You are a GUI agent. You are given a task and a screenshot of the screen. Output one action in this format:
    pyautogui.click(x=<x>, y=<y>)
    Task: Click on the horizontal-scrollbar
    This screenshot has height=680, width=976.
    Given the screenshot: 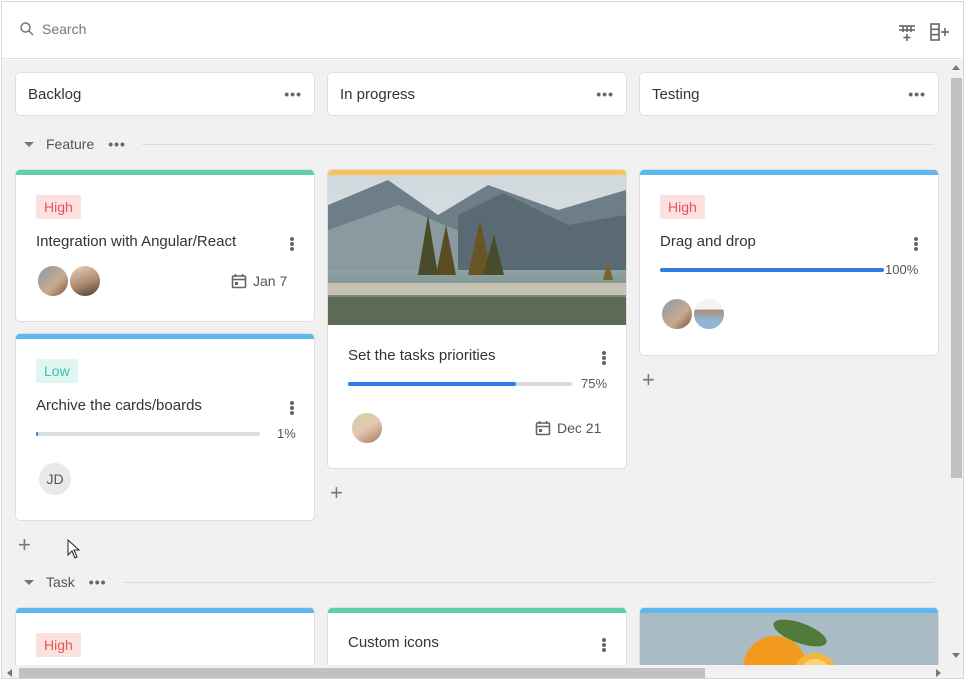 What is the action you would take?
    pyautogui.click(x=482, y=671)
    